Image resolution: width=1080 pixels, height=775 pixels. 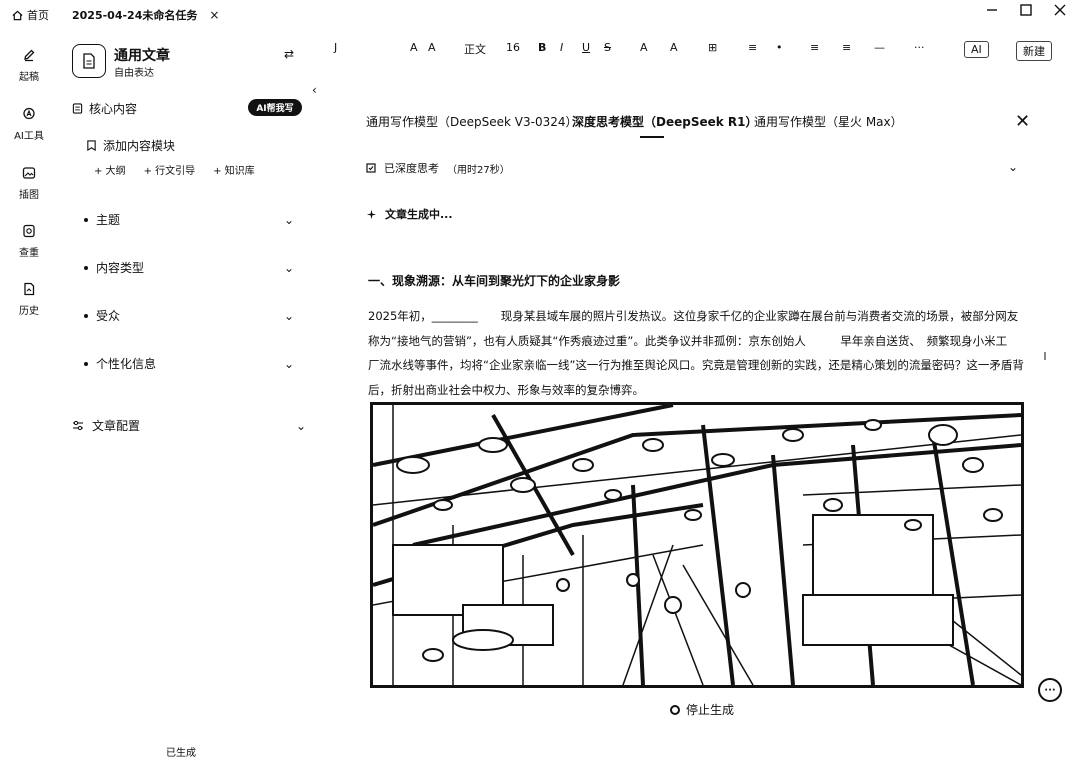 What do you see at coordinates (371, 214) in the screenshot?
I see `sparkle-icon` at bounding box center [371, 214].